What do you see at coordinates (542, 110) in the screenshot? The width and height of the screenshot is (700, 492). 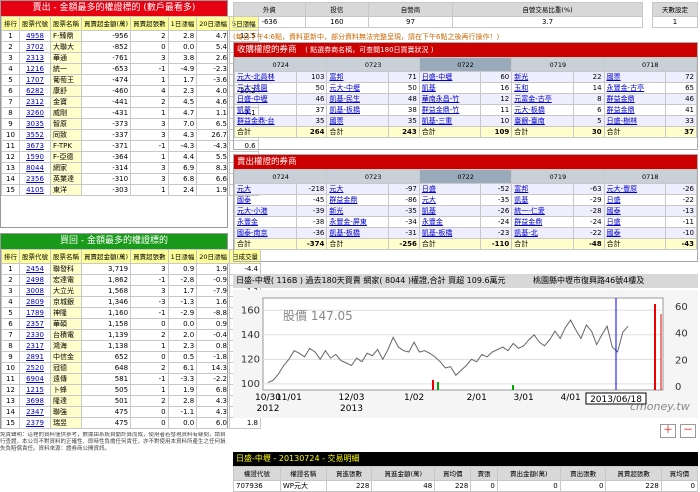 I see `broker-name-link: 元大-板橋` at bounding box center [542, 110].